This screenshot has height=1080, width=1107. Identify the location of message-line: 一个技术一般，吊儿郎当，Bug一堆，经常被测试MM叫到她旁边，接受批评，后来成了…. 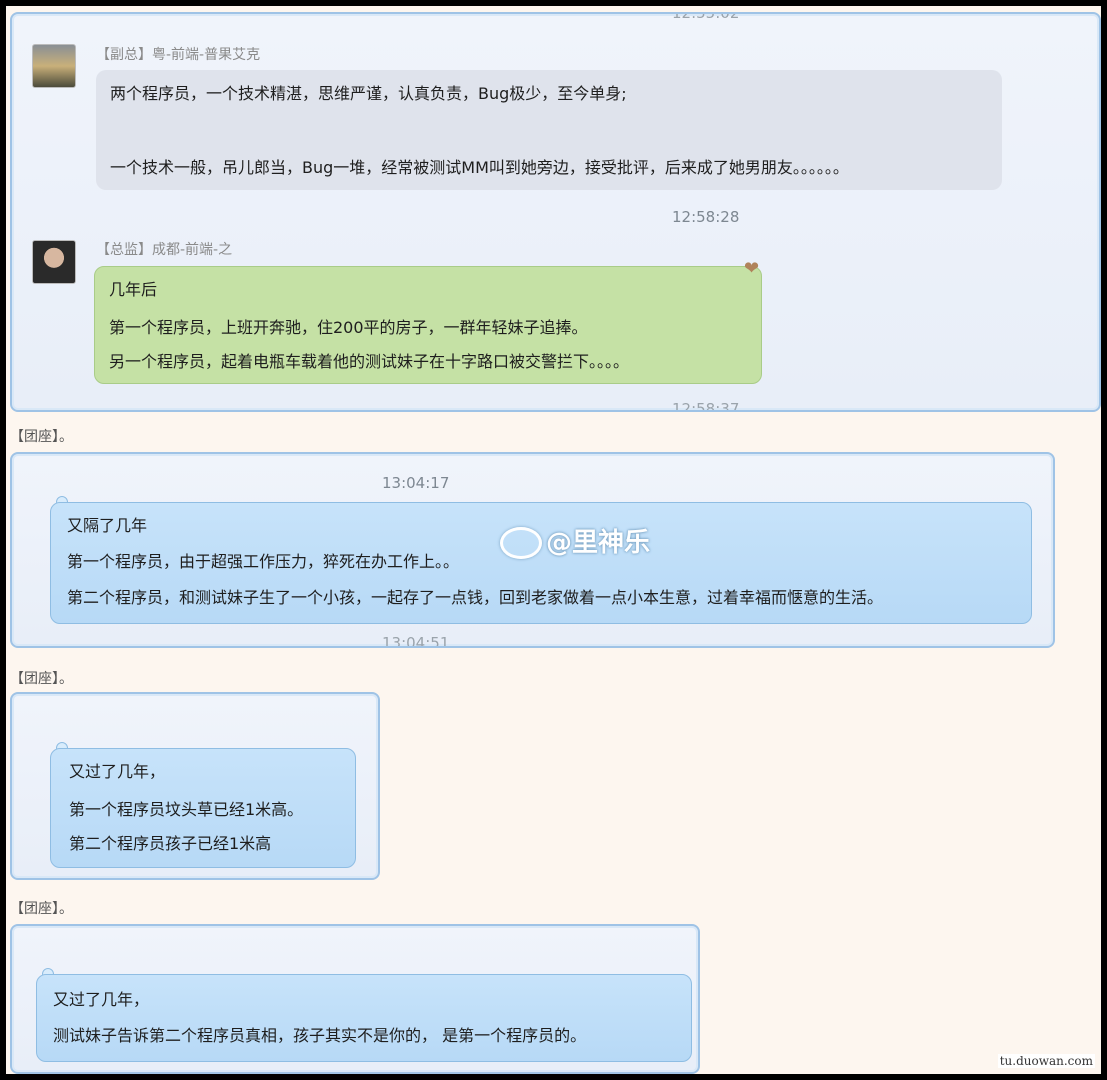
(479, 167).